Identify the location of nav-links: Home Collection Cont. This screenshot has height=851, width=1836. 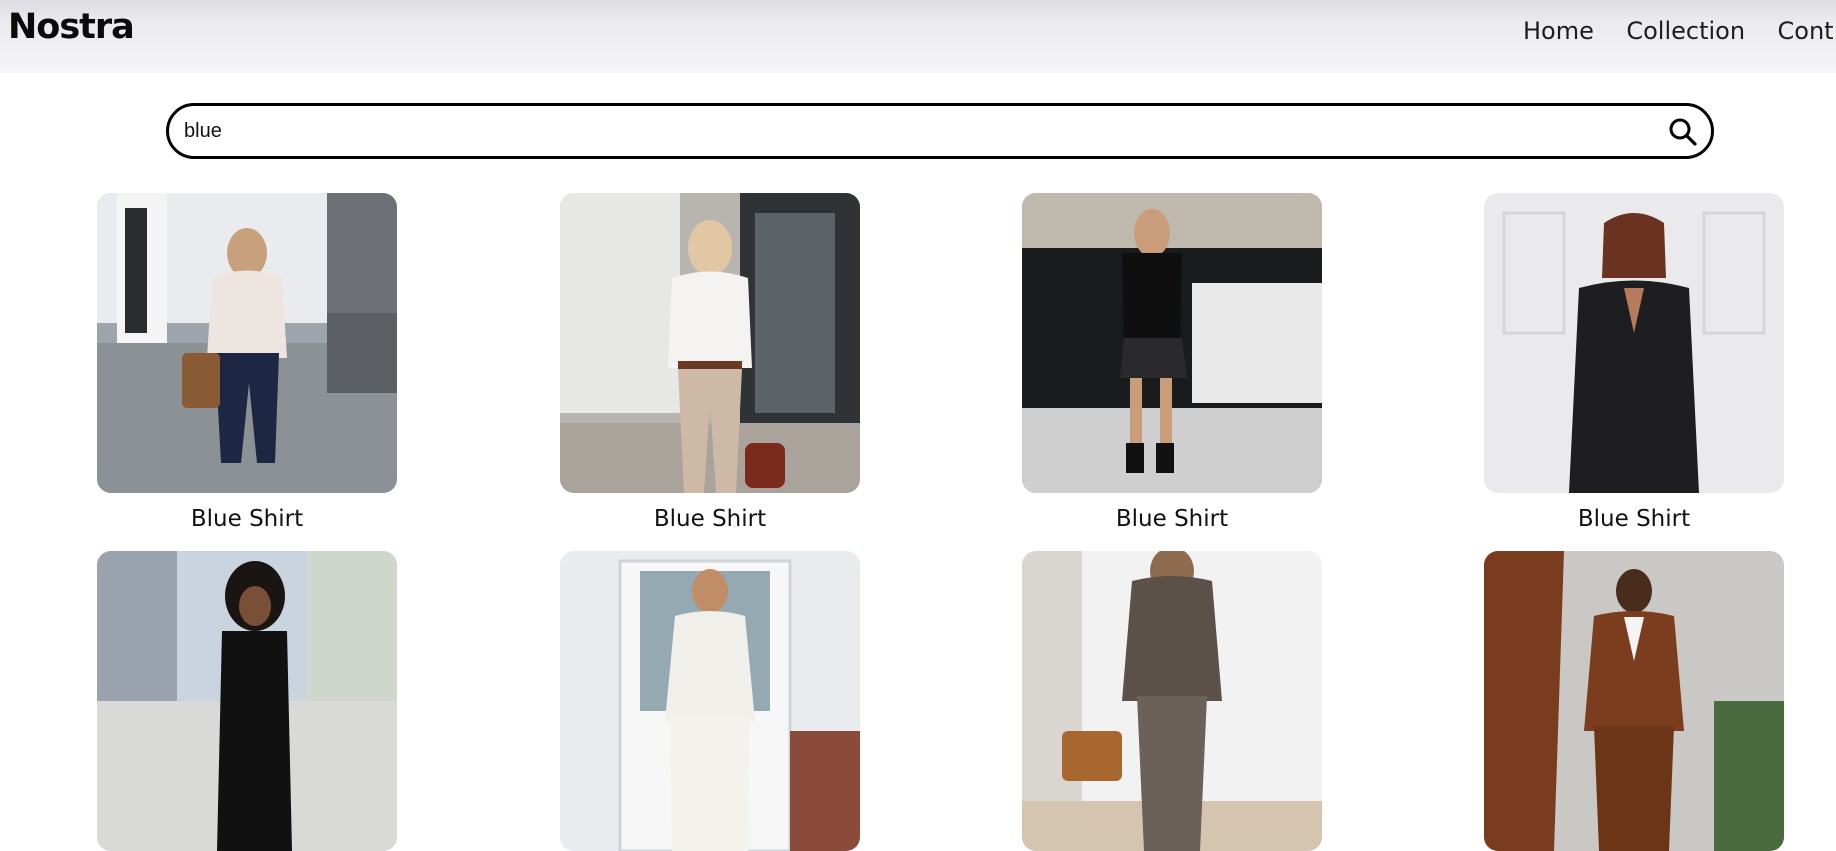
(1679, 31).